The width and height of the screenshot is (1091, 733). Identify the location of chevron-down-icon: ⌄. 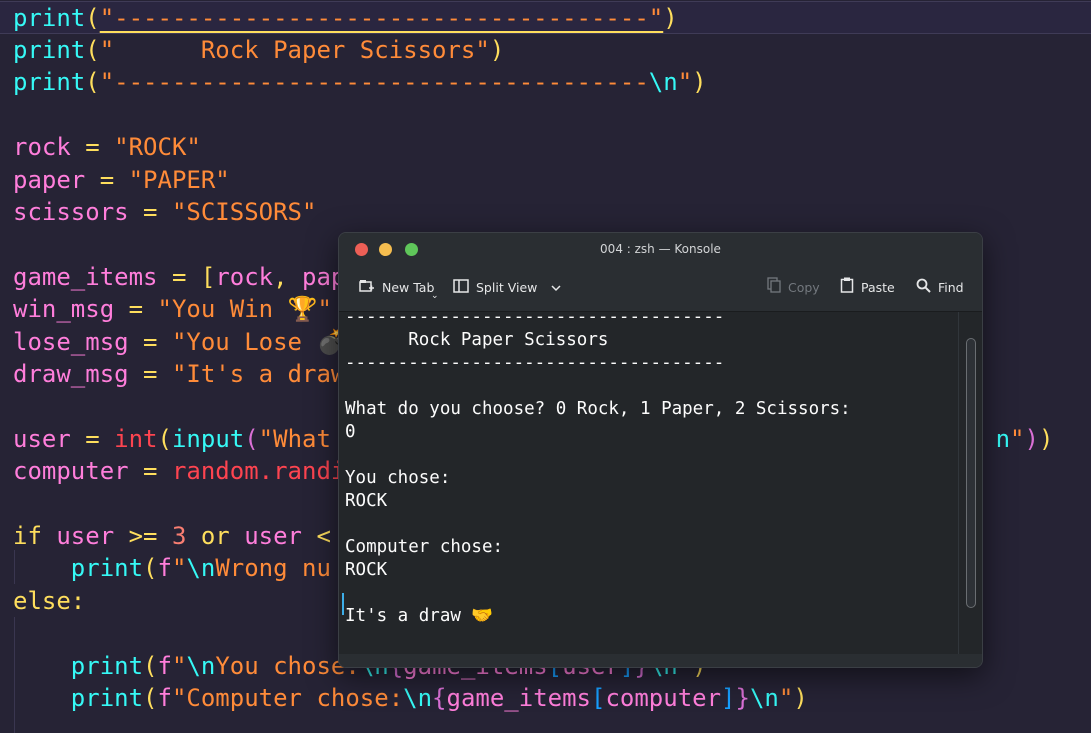
(435, 296).